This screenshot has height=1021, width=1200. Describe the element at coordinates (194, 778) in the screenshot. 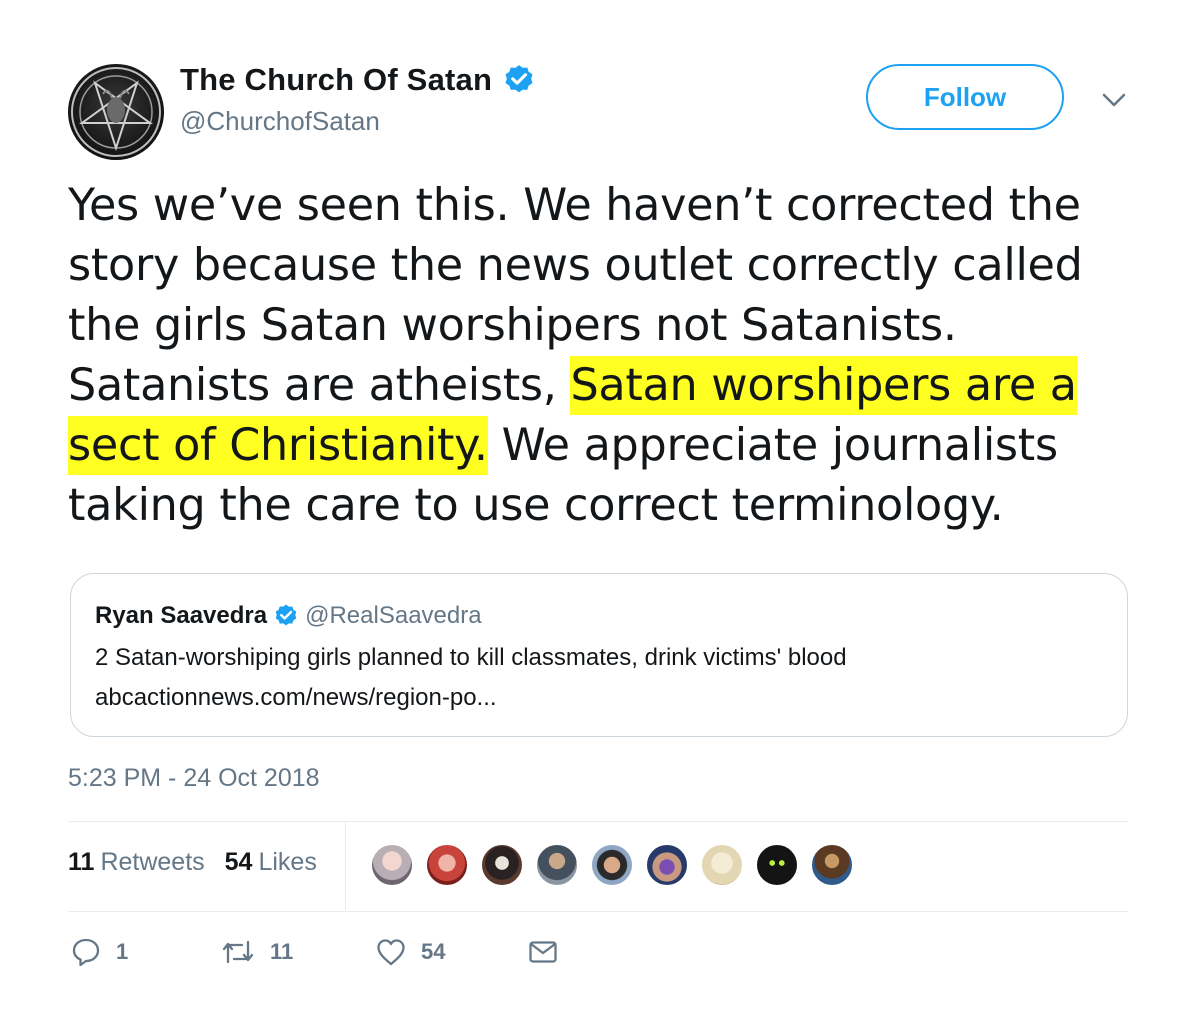

I see `tweet-timestamp: 5:23 PM - 24 Oct 2018` at that location.